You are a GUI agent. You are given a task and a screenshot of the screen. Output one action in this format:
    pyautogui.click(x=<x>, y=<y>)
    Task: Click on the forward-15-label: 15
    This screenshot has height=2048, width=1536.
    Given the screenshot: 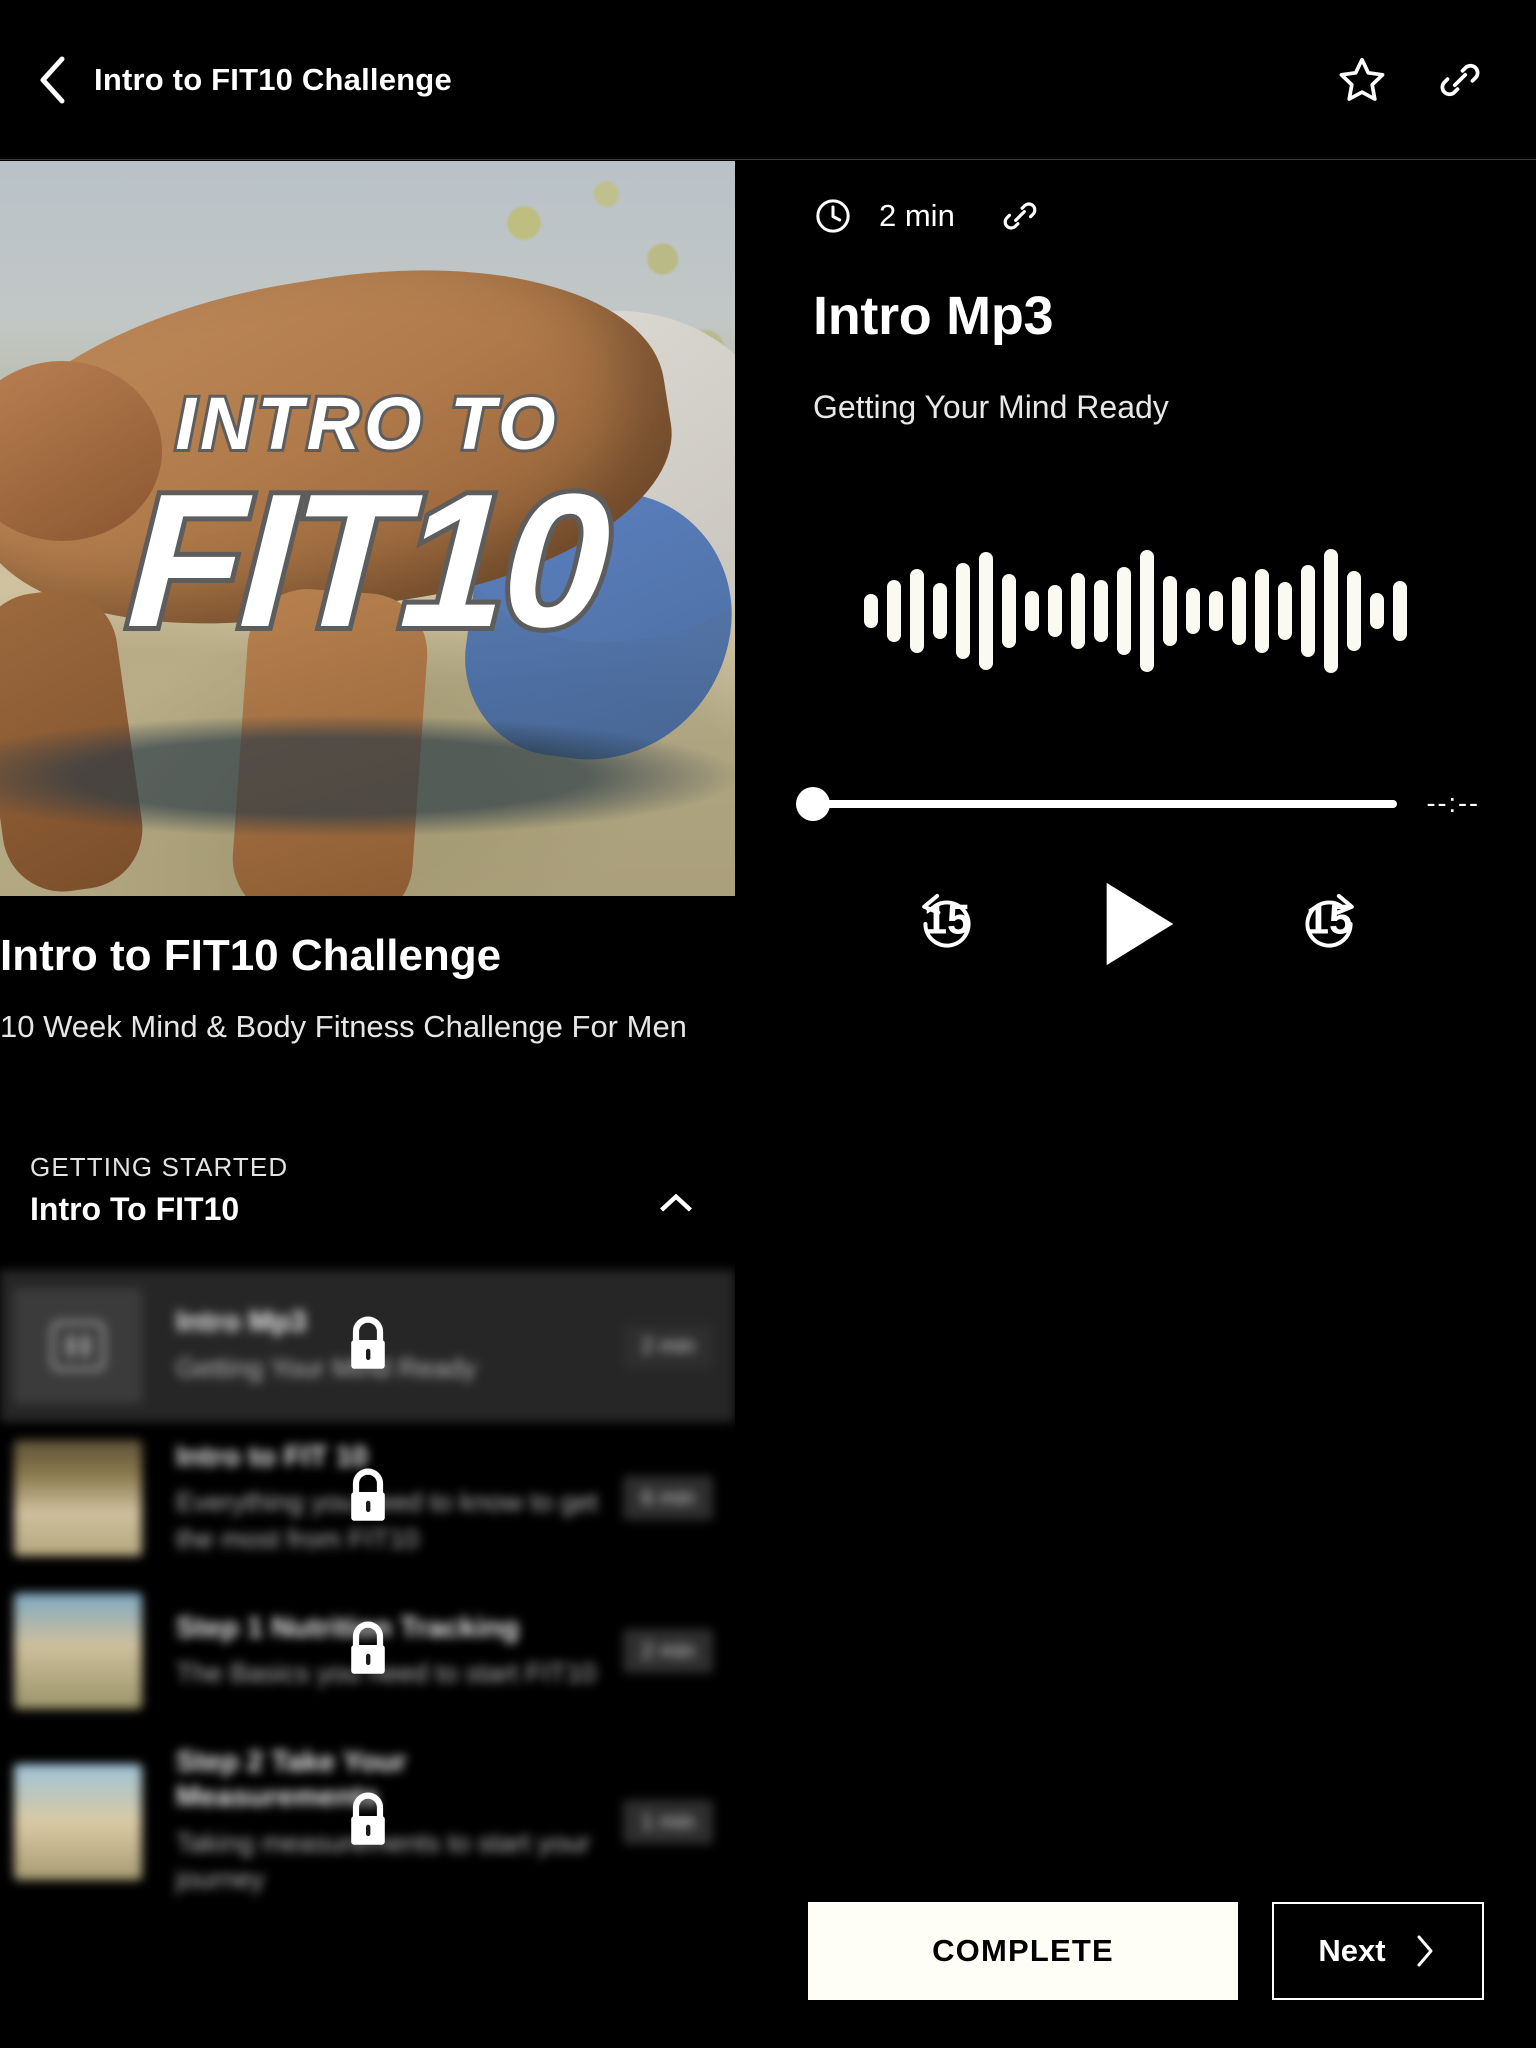 What is the action you would take?
    pyautogui.click(x=1328, y=918)
    